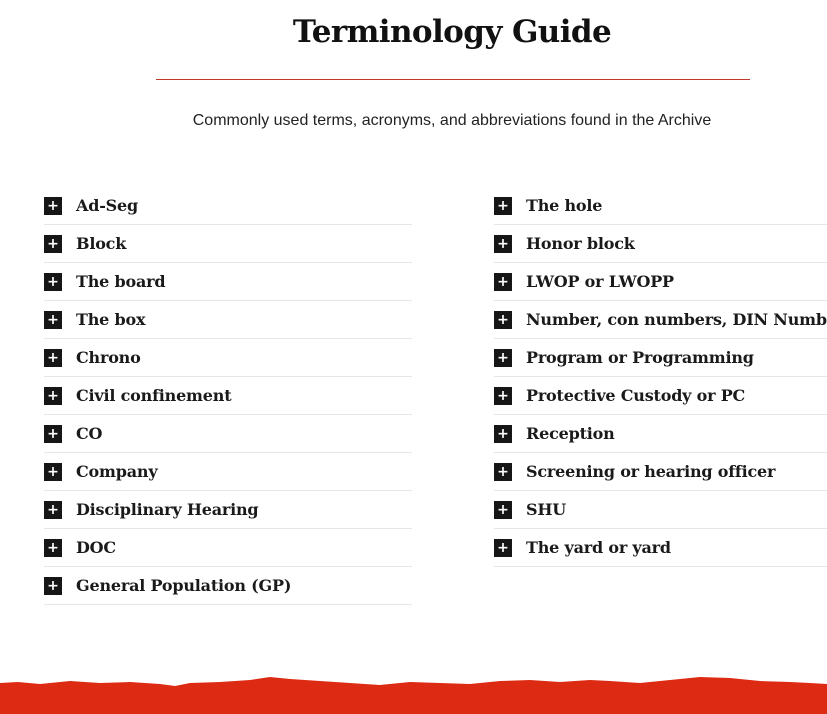 This screenshot has height=714, width=827. Describe the element at coordinates (660, 206) in the screenshot. I see `term-item: + The hole` at that location.